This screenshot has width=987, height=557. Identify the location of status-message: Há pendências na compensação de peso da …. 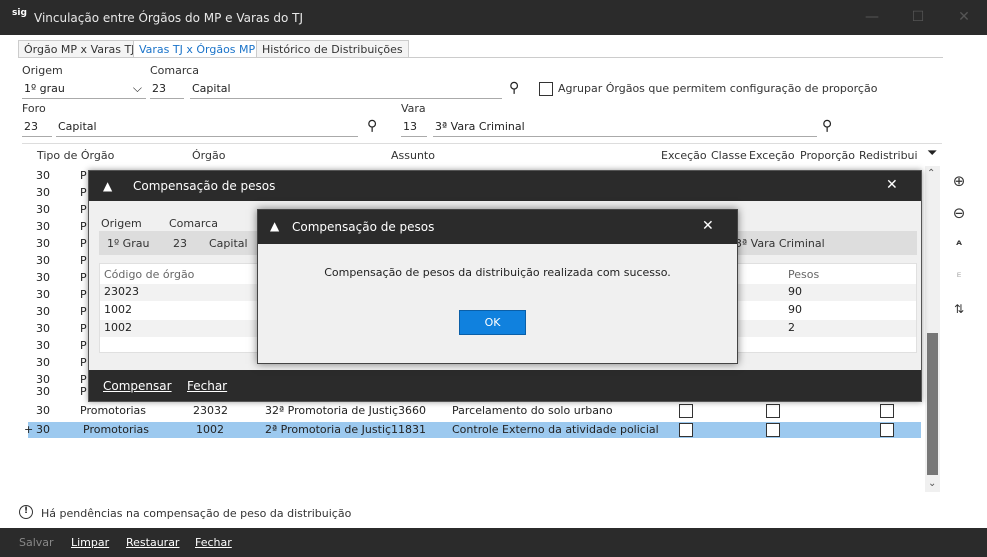
(196, 513).